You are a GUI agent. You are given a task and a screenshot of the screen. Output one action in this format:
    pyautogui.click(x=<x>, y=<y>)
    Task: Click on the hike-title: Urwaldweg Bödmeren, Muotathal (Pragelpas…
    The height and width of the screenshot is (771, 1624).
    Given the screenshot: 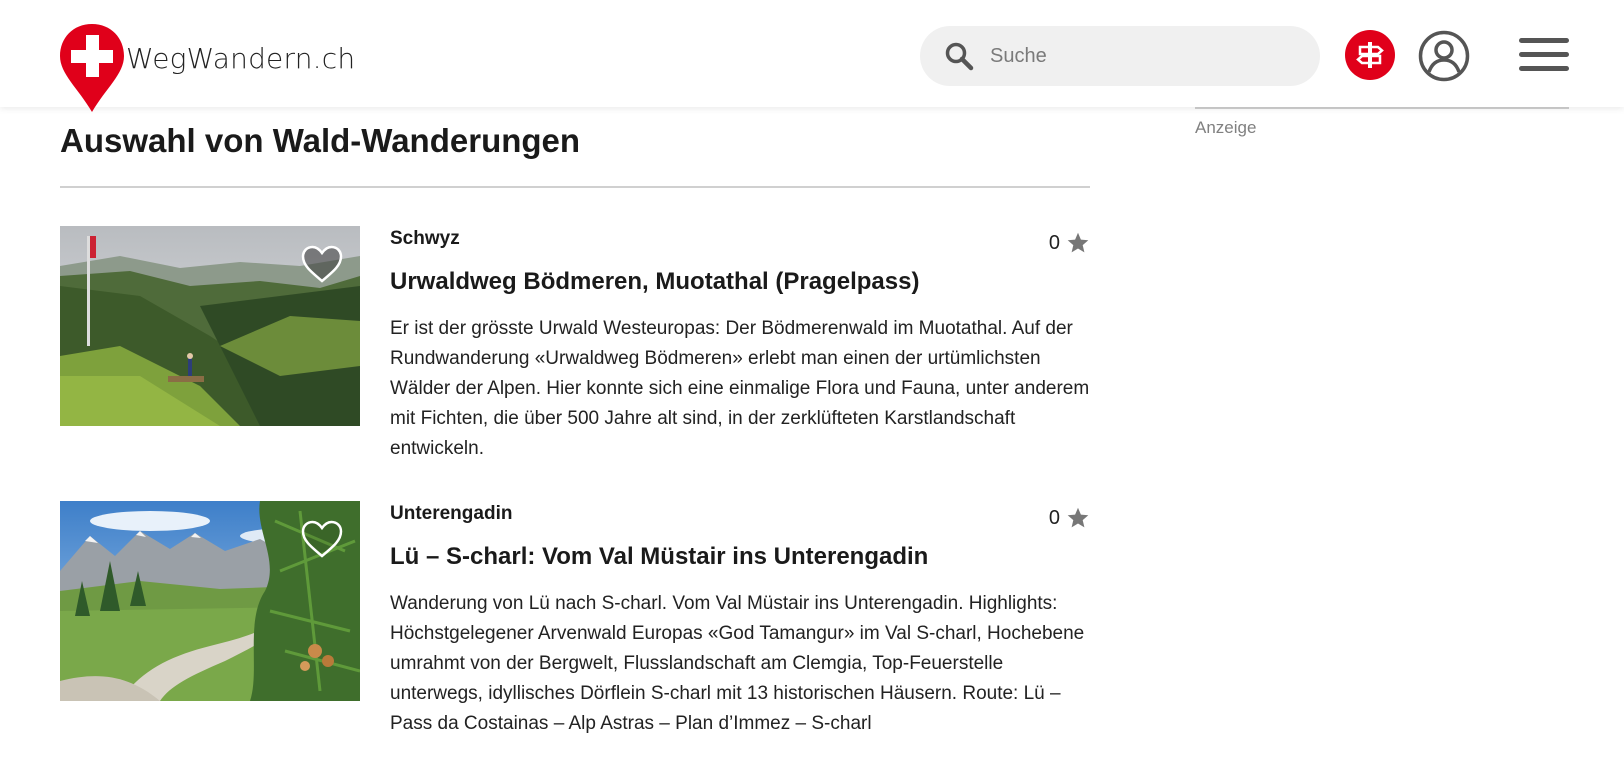 What is the action you would take?
    pyautogui.click(x=740, y=282)
    